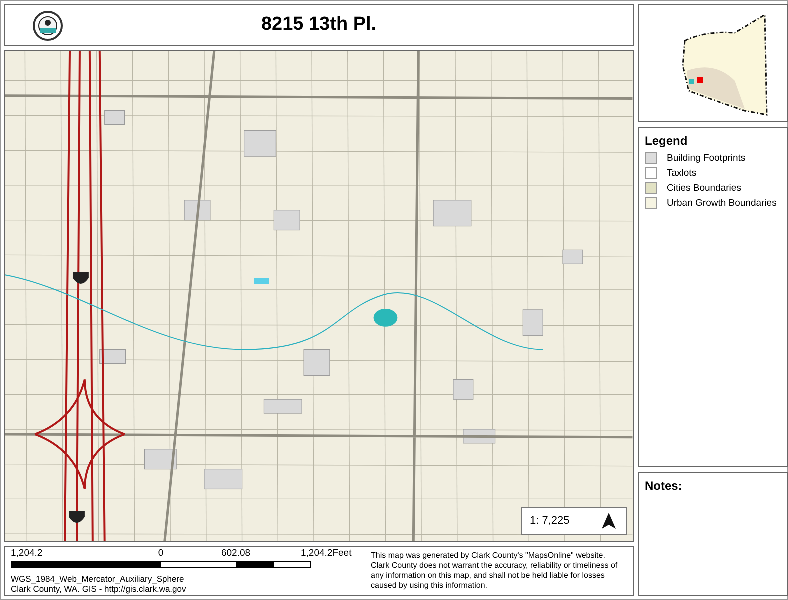 The image size is (788, 600). I want to click on county-seal-logo, so click(48, 26).